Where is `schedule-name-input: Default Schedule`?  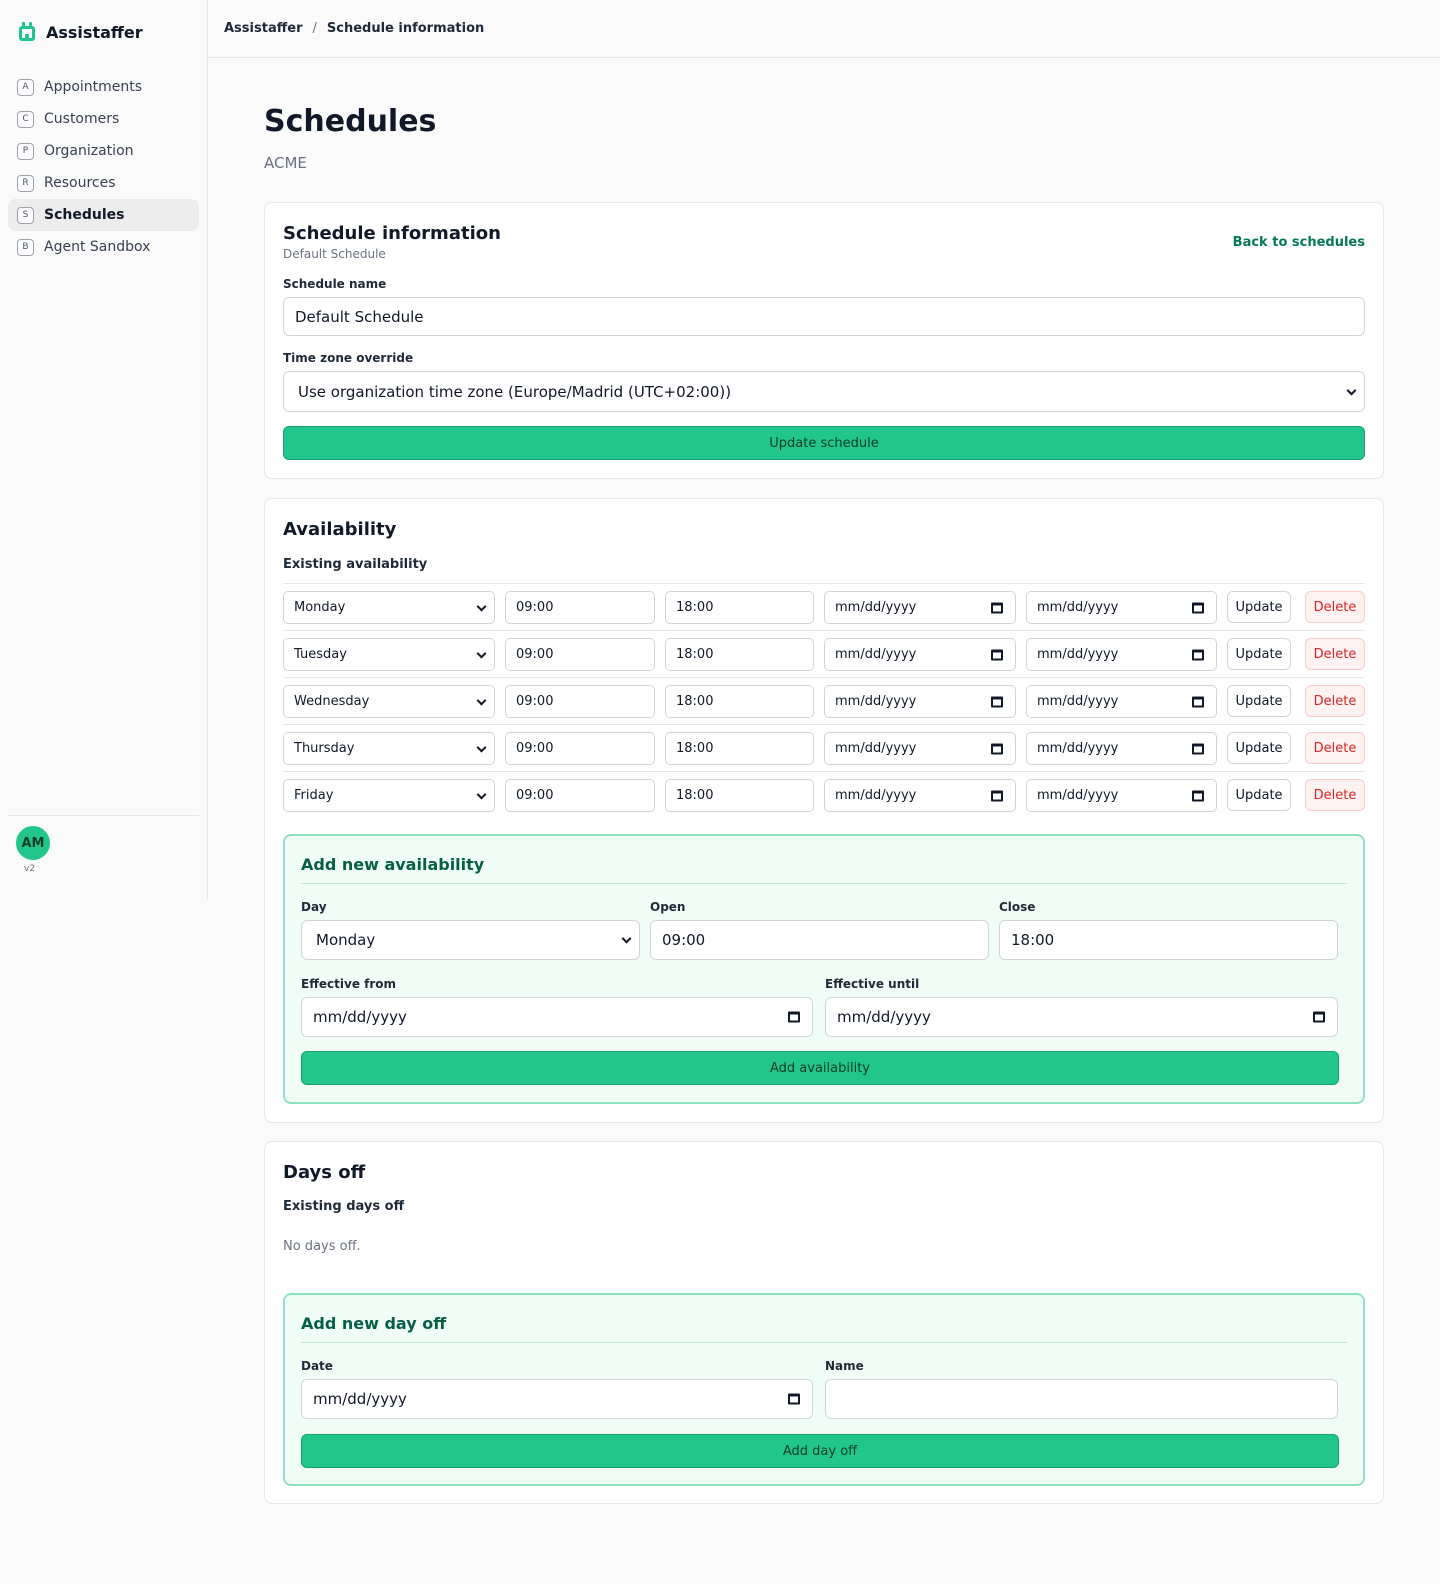
schedule-name-input: Default Schedule is located at coordinates (824, 316).